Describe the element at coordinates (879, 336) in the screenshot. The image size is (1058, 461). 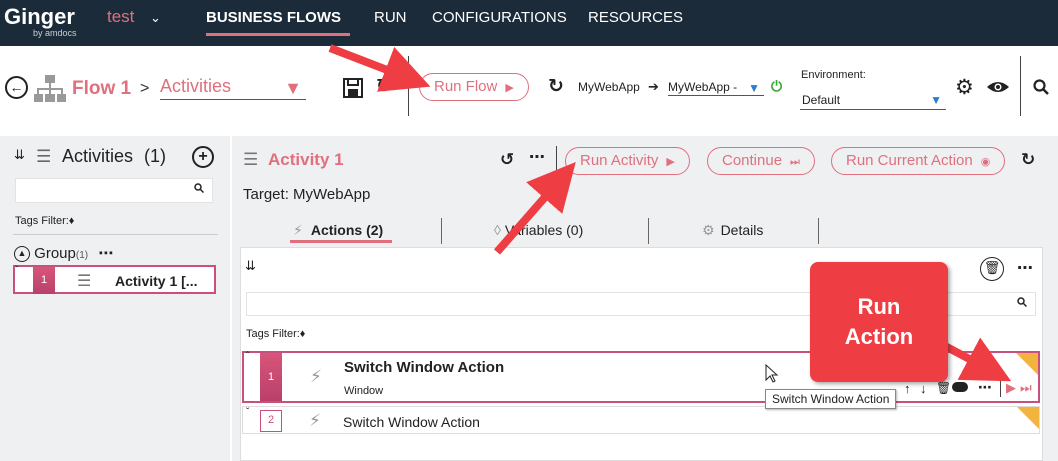
I see `callout-line-2: Action` at that location.